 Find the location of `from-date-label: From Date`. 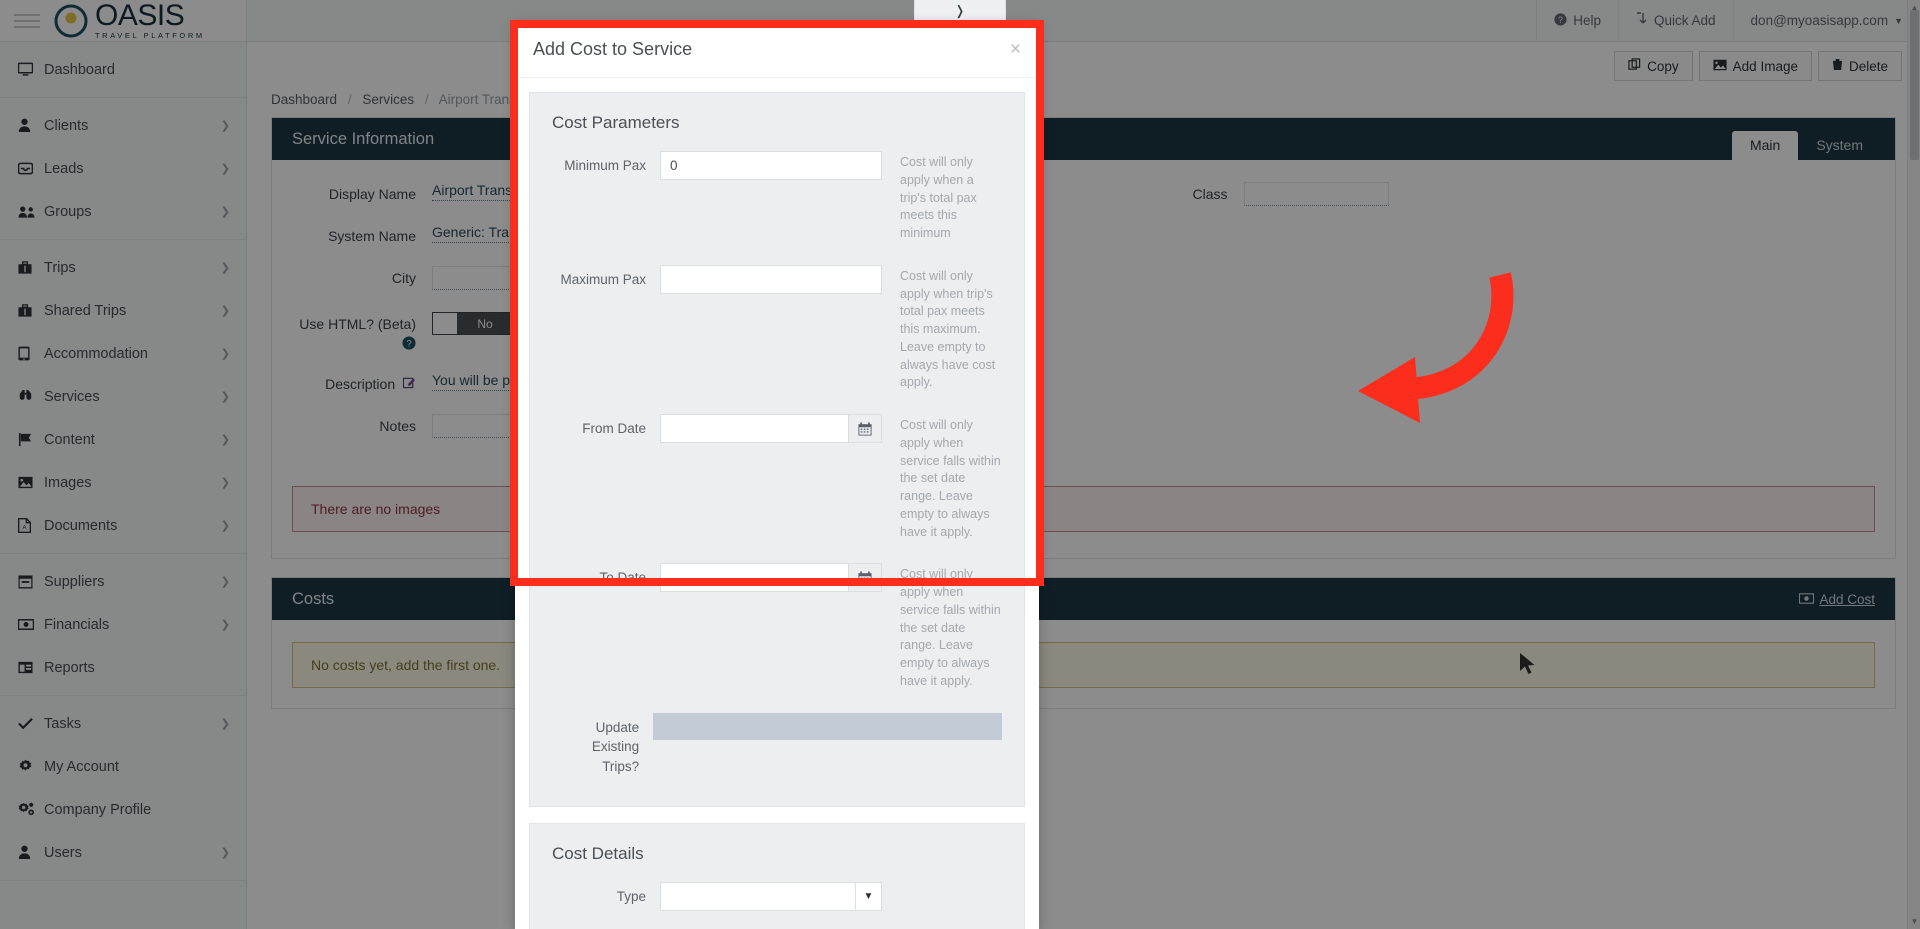

from-date-label: From Date is located at coordinates (614, 428).